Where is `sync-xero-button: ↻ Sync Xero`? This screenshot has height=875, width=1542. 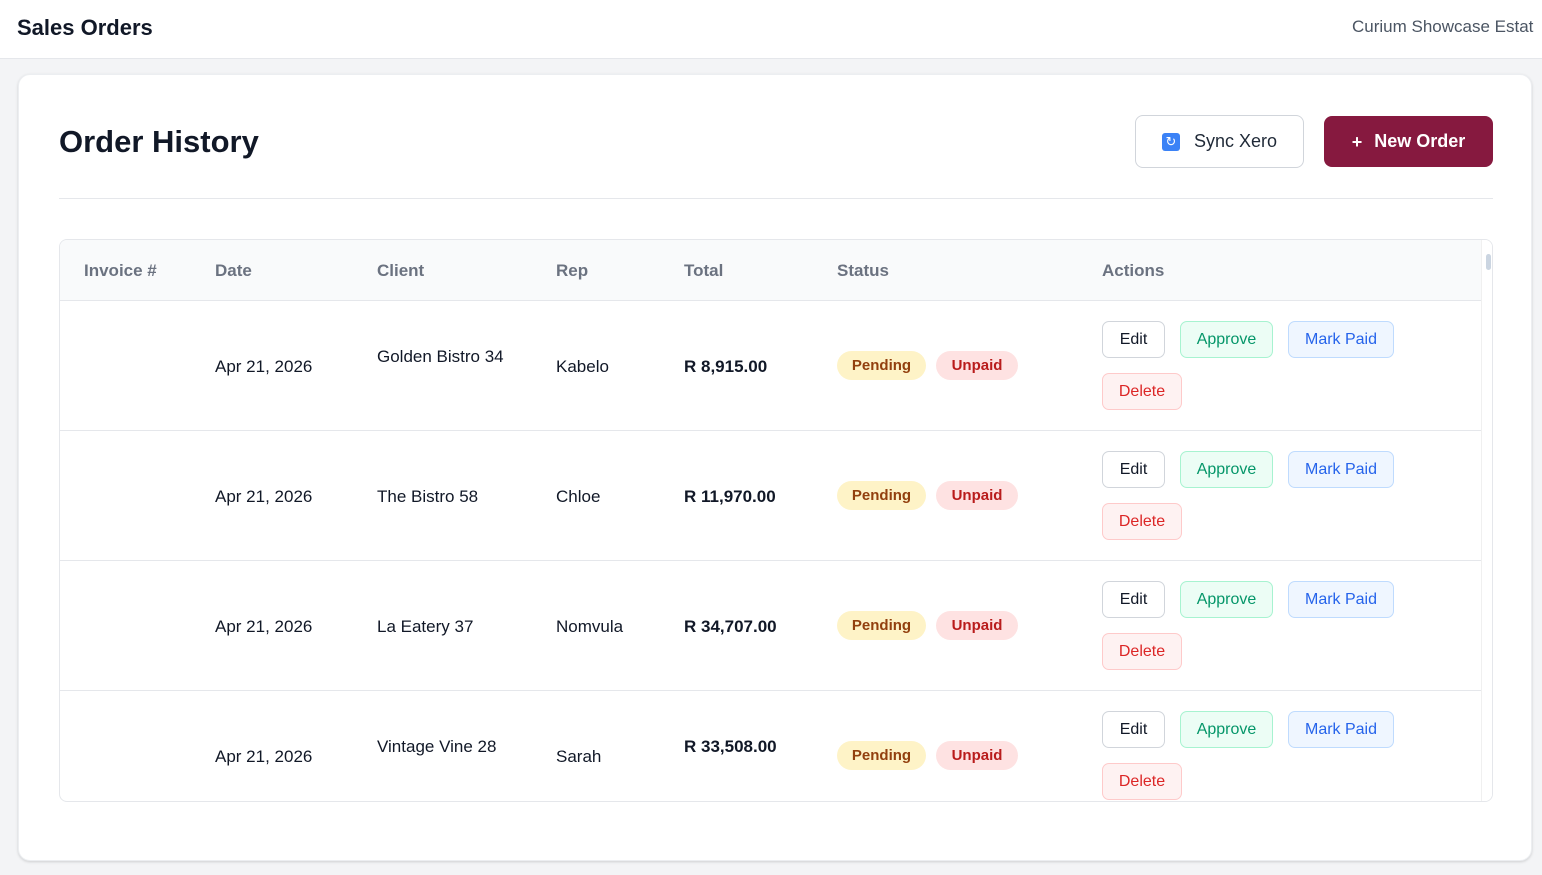 sync-xero-button: ↻ Sync Xero is located at coordinates (1219, 141).